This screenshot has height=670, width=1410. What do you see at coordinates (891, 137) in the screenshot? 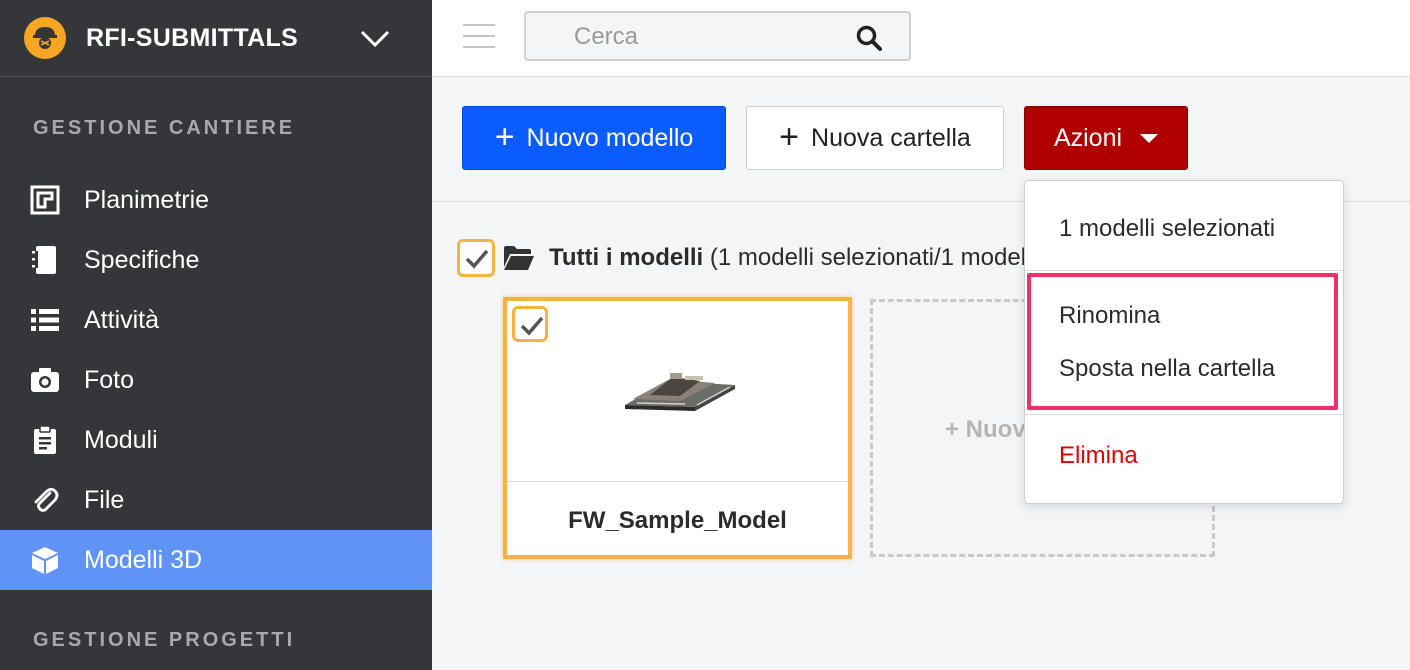
I see `new-folder-label: Nuova cartella` at bounding box center [891, 137].